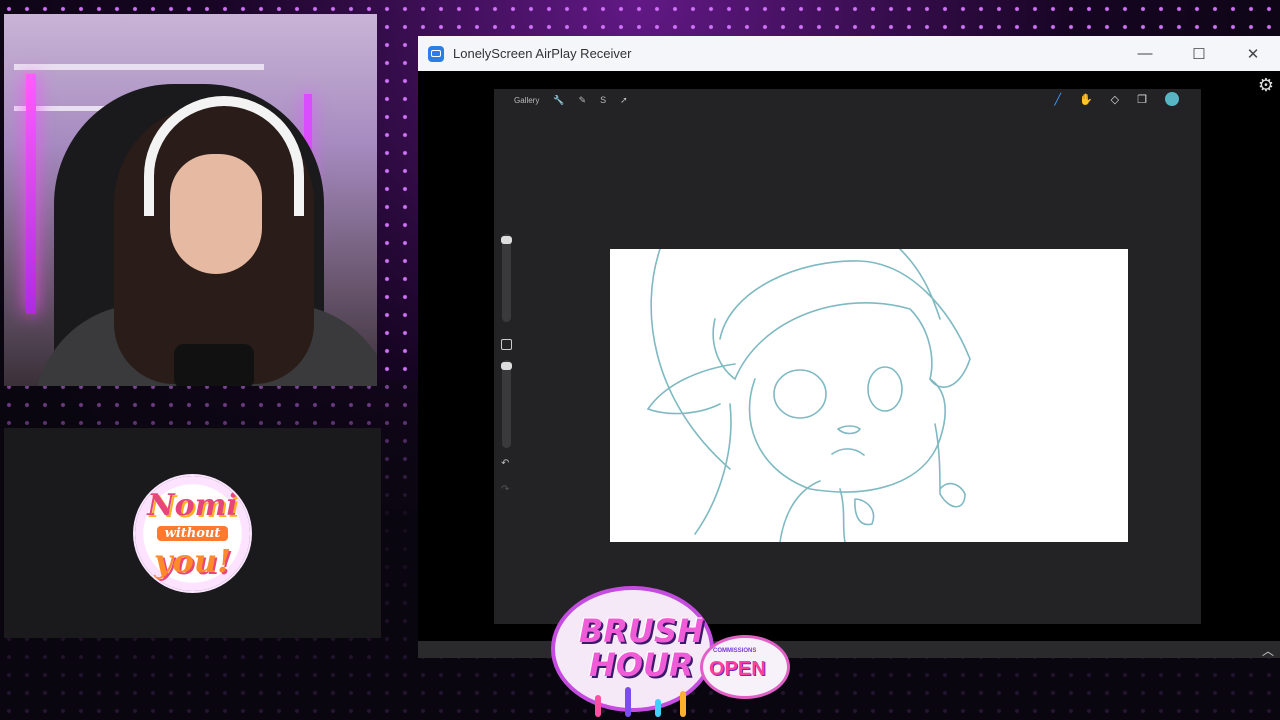 This screenshot has height=720, width=1280. What do you see at coordinates (1142, 99) in the screenshot?
I see `layers-icon: ❐` at bounding box center [1142, 99].